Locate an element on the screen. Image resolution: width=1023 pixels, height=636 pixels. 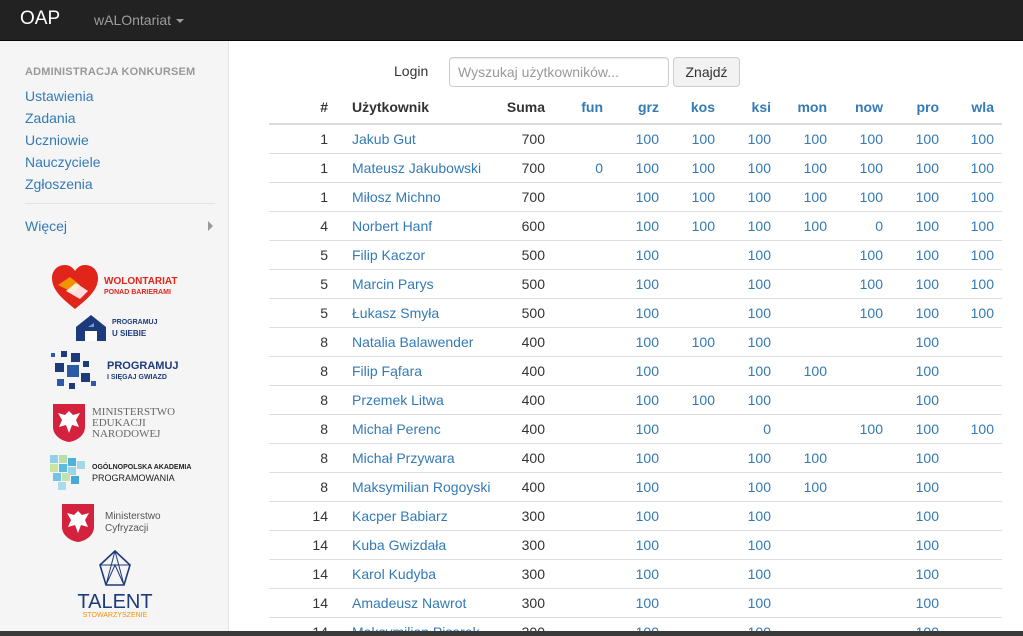
user-link: Łukasz Smyła is located at coordinates (417, 312).